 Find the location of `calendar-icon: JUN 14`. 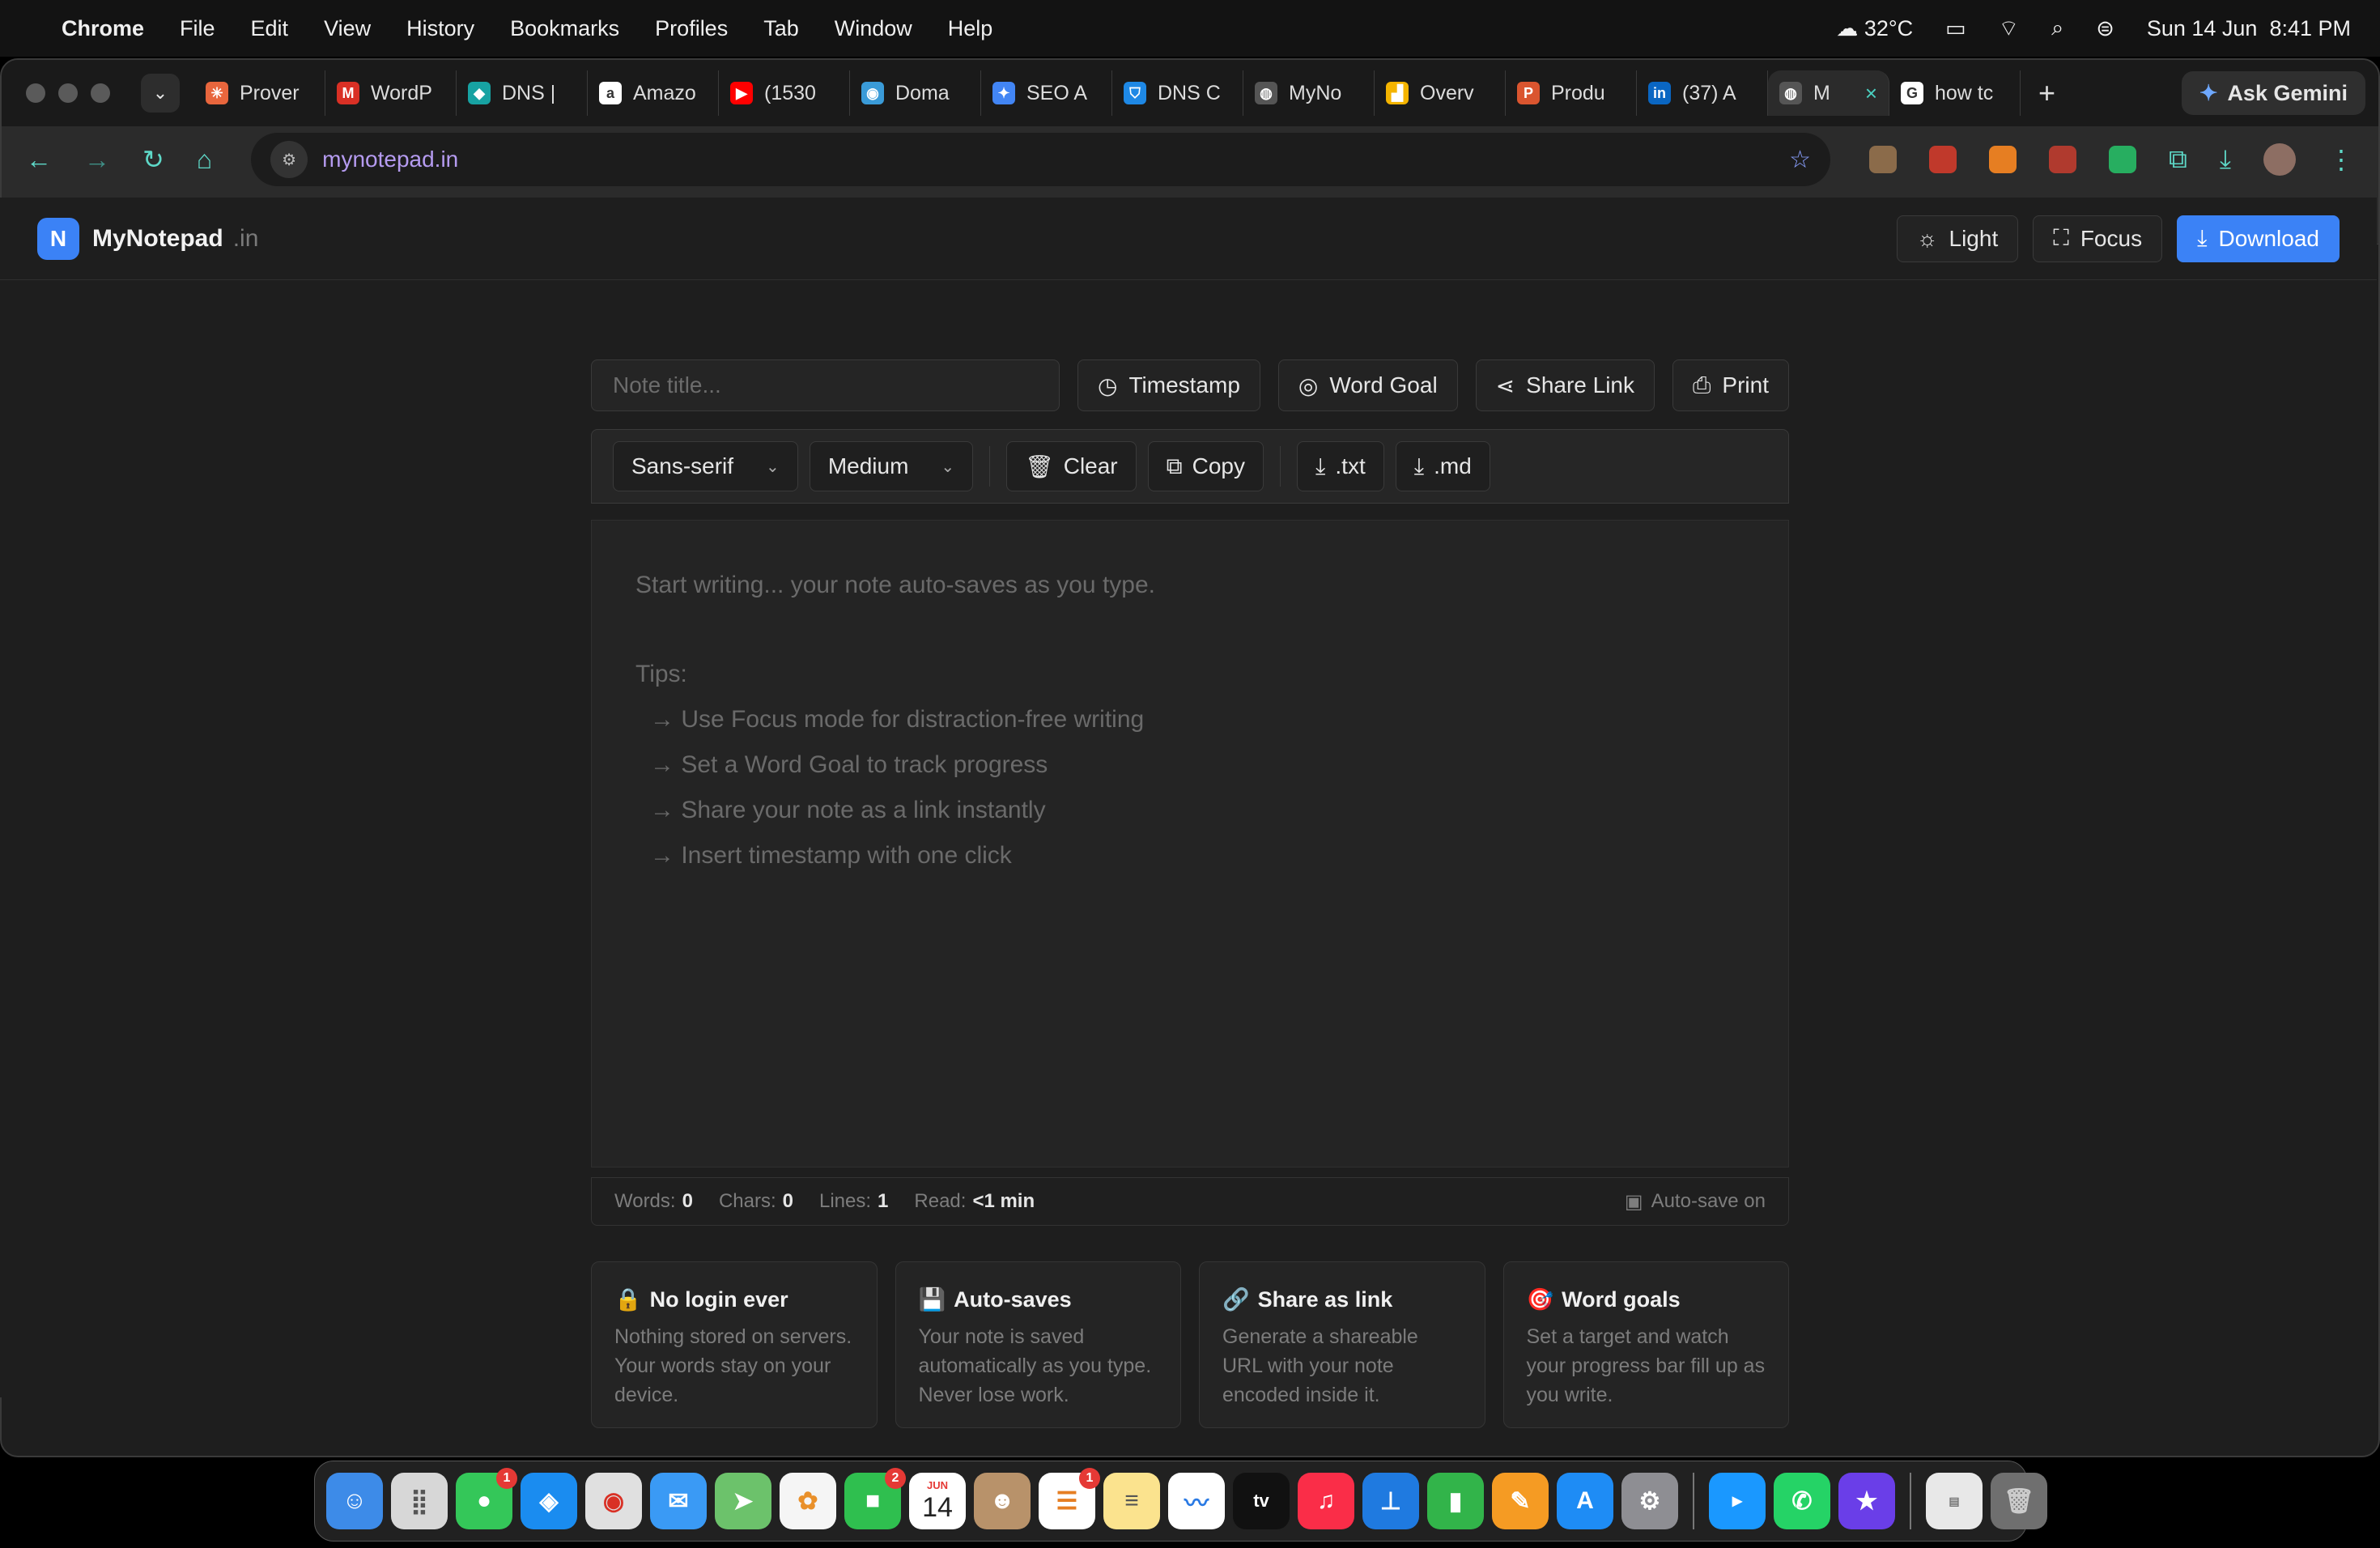

calendar-icon: JUN 14 is located at coordinates (938, 1501).